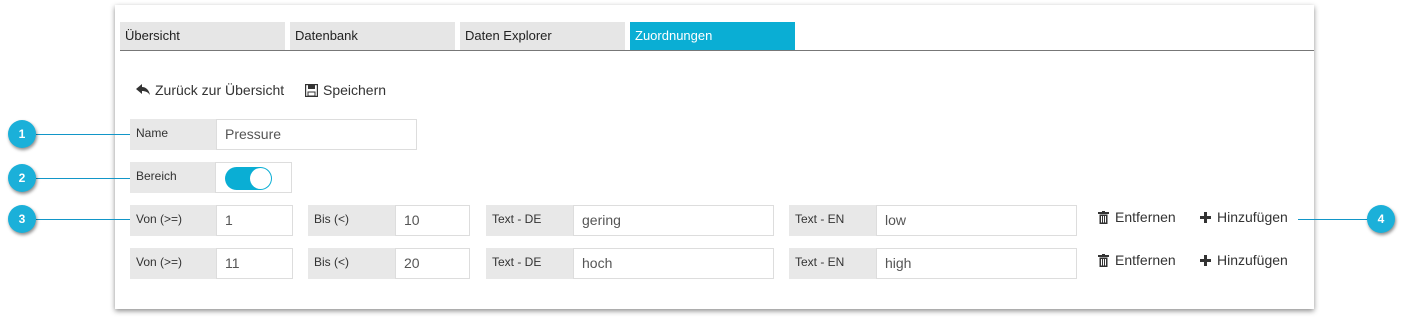 Image resolution: width=1406 pixels, height=319 pixels. I want to click on bereich-toggle-container, so click(253, 177).